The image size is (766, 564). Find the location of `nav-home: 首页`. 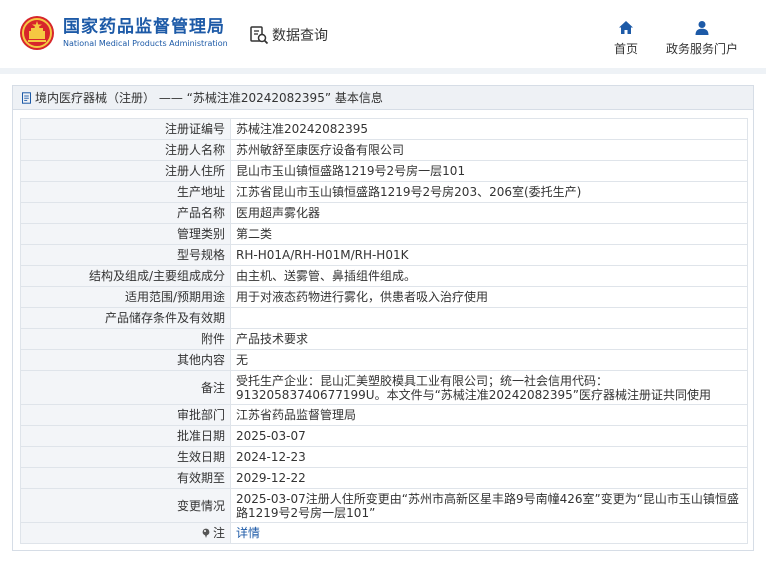

nav-home: 首页 is located at coordinates (626, 38).